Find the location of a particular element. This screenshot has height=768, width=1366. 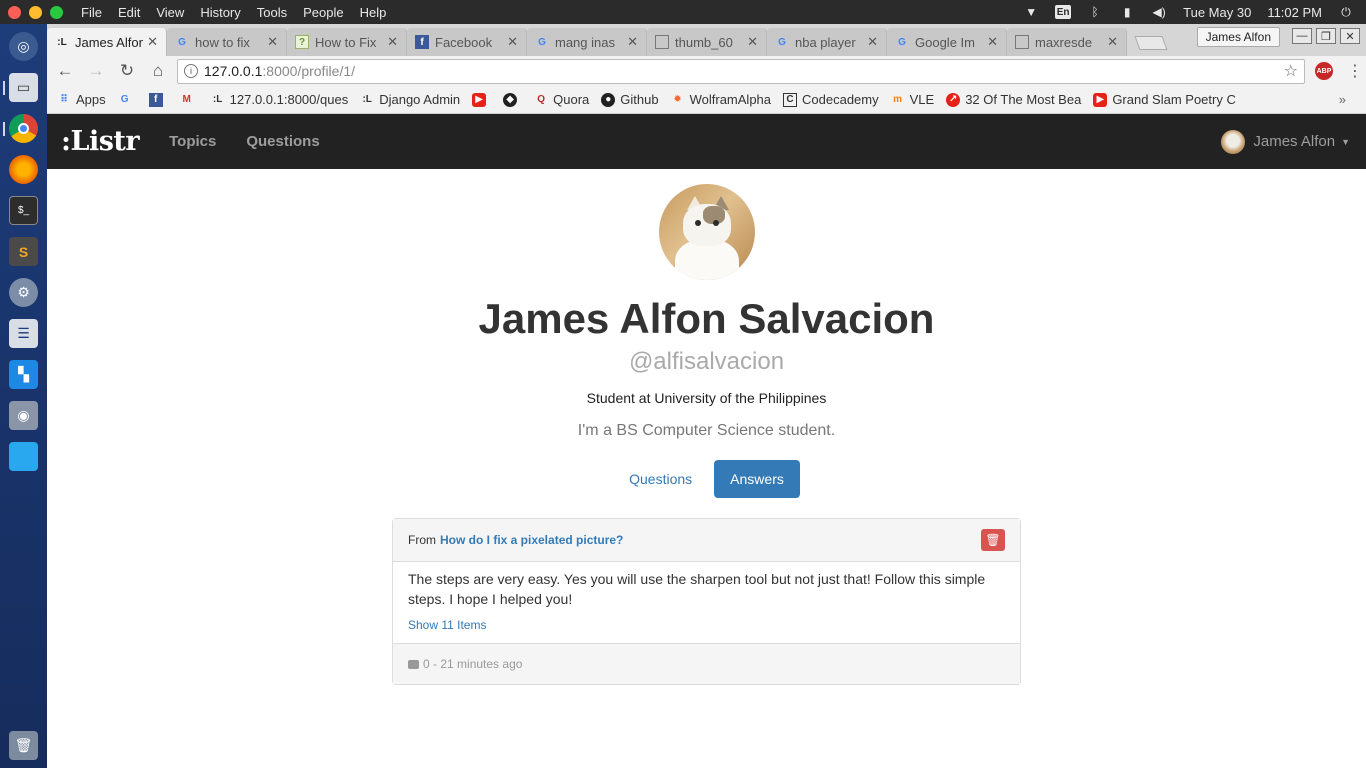

settings-gear-icon: ⚙ is located at coordinates (23, 292).